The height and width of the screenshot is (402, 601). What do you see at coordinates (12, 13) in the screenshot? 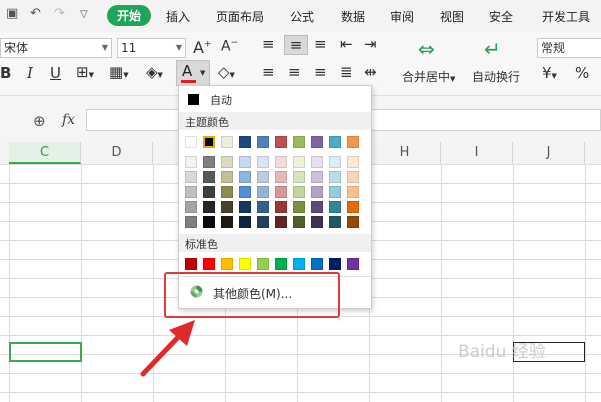
I see `save-icon: ▣` at bounding box center [12, 13].